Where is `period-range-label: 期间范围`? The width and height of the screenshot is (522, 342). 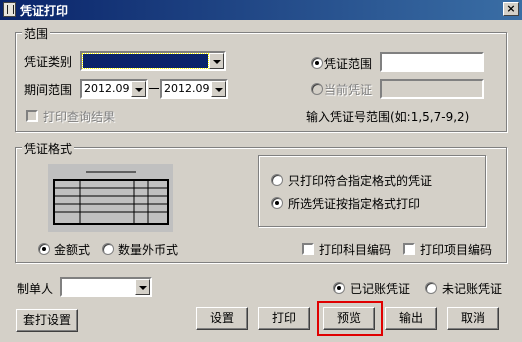
period-range-label: 期间范围 is located at coordinates (48, 90).